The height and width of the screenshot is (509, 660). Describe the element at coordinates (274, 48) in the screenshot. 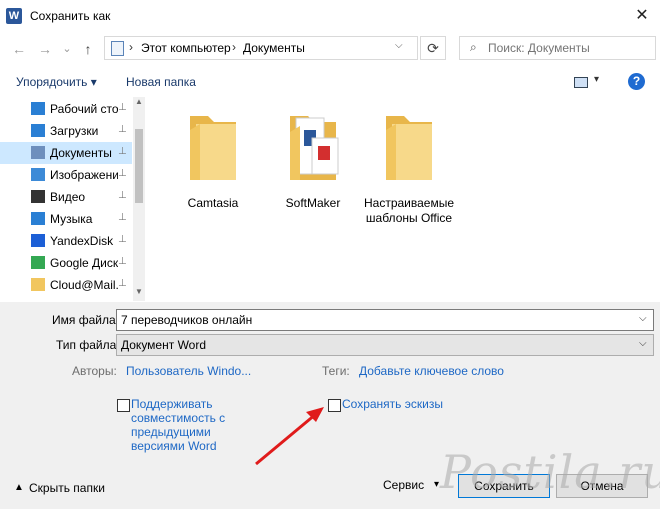

I see `breadcrumb-documents: Документы` at that location.